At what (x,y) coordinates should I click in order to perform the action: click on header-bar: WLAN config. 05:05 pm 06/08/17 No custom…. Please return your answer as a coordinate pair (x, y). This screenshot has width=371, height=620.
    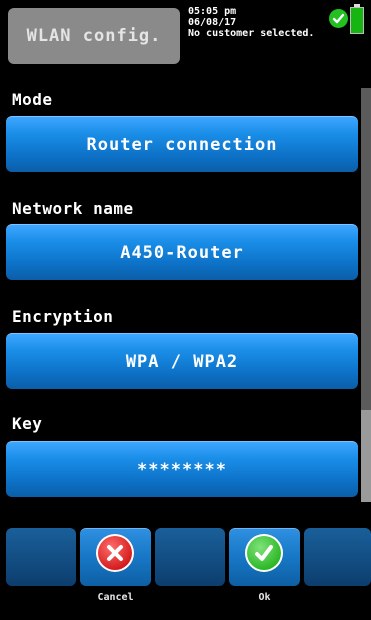
    Looking at the image, I should click on (185, 37).